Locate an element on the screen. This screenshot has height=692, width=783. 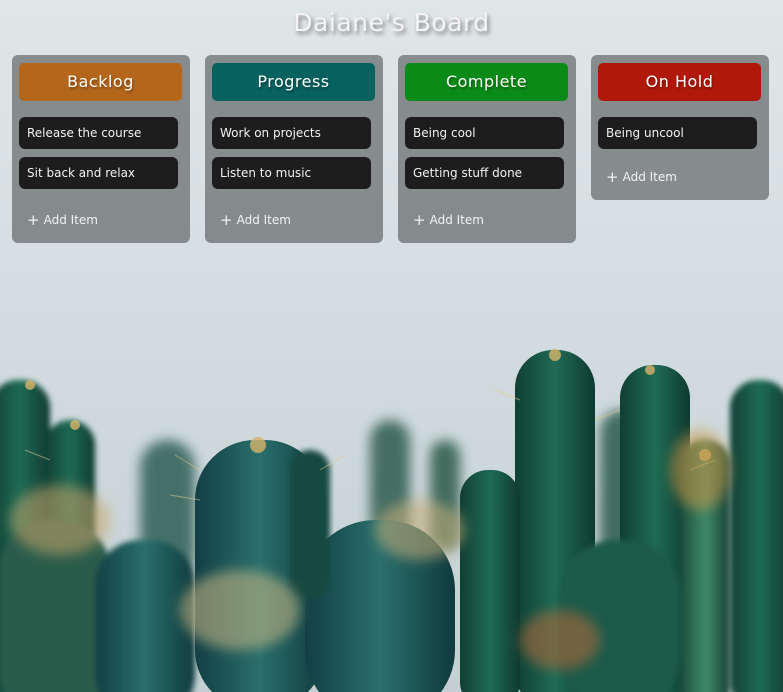
card-item: Being uncool is located at coordinates (677, 133).